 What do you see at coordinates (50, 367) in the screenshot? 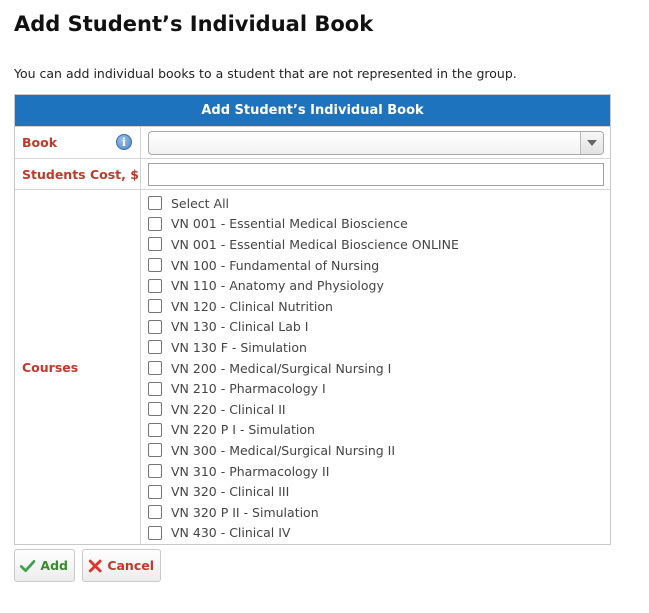
I see `courses-label: Courses` at bounding box center [50, 367].